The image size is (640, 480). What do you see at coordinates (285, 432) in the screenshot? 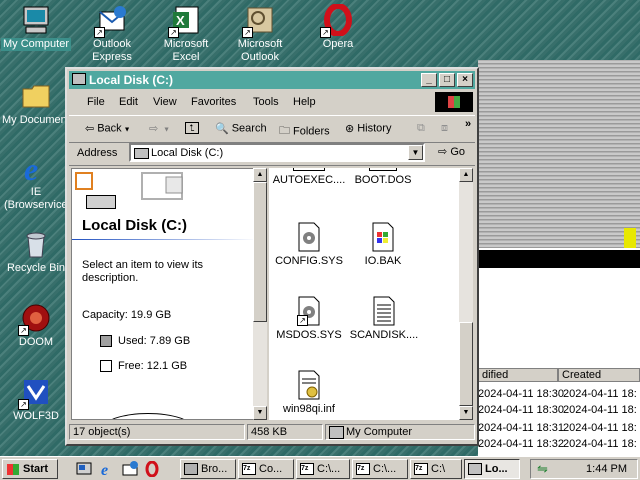
I see `status-size: 458 KB` at bounding box center [285, 432].